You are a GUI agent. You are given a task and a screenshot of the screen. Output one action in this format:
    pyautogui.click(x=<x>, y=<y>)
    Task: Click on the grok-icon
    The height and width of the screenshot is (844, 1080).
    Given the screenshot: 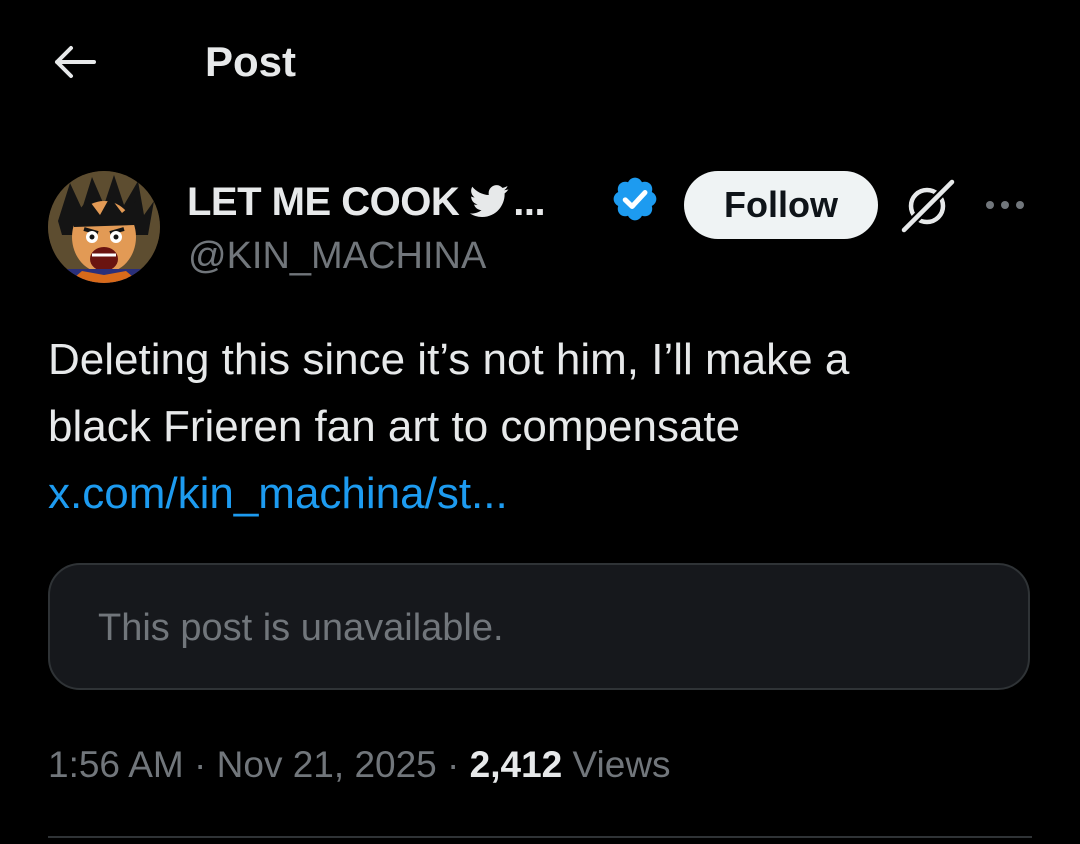 What is the action you would take?
    pyautogui.click(x=928, y=205)
    